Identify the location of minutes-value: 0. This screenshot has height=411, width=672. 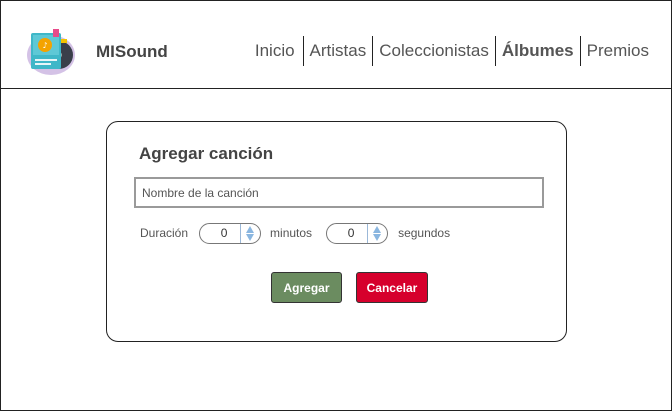
(220, 233).